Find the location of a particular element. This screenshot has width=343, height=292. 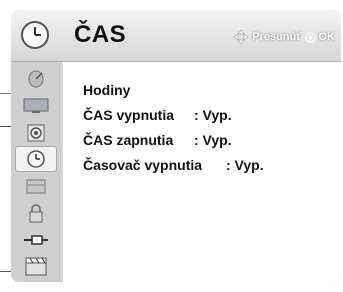

ok-button-icon is located at coordinates (310, 37).